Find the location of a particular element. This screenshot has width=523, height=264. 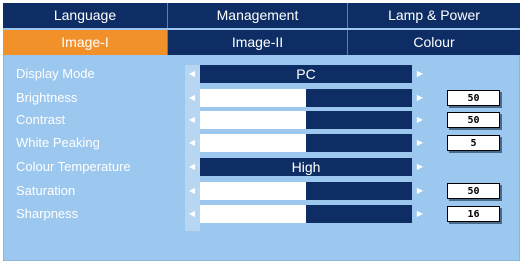

white-peaking-label: White Peaking is located at coordinates (58, 142).